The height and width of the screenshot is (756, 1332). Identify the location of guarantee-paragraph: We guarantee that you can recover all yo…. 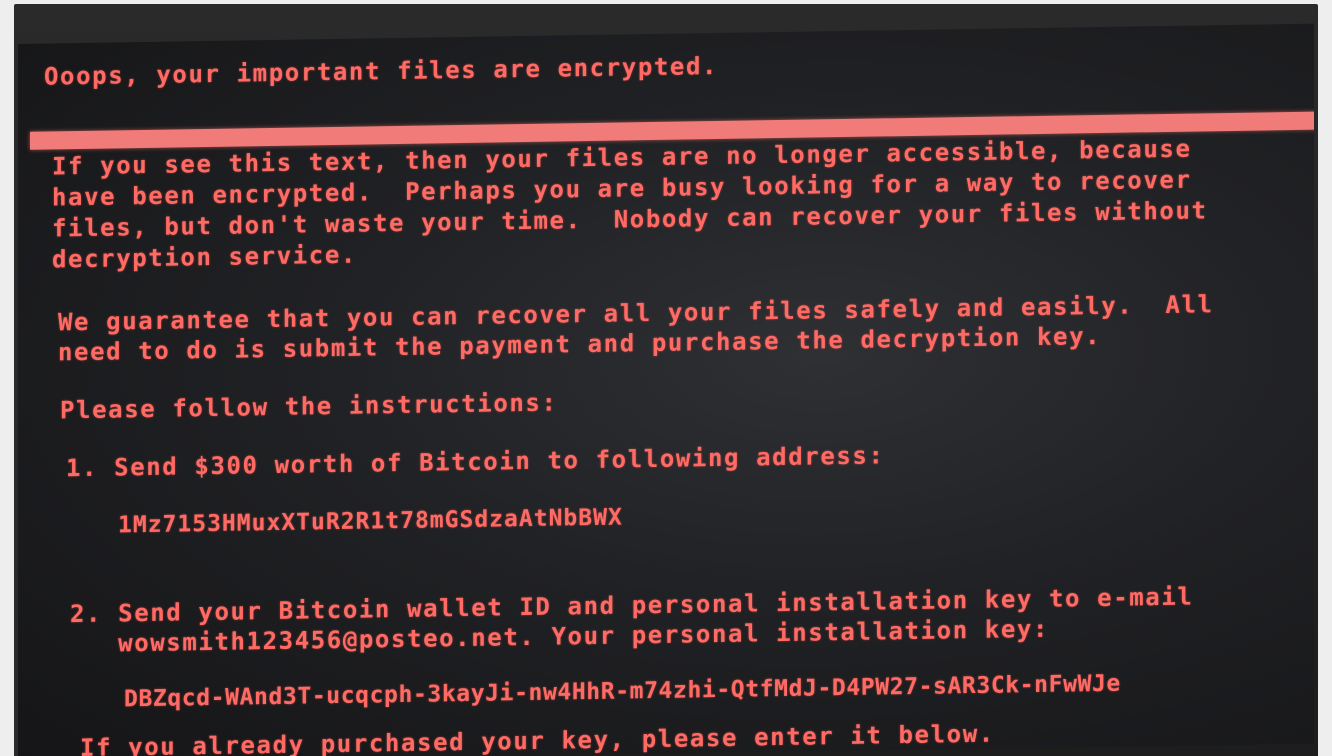
(636, 328).